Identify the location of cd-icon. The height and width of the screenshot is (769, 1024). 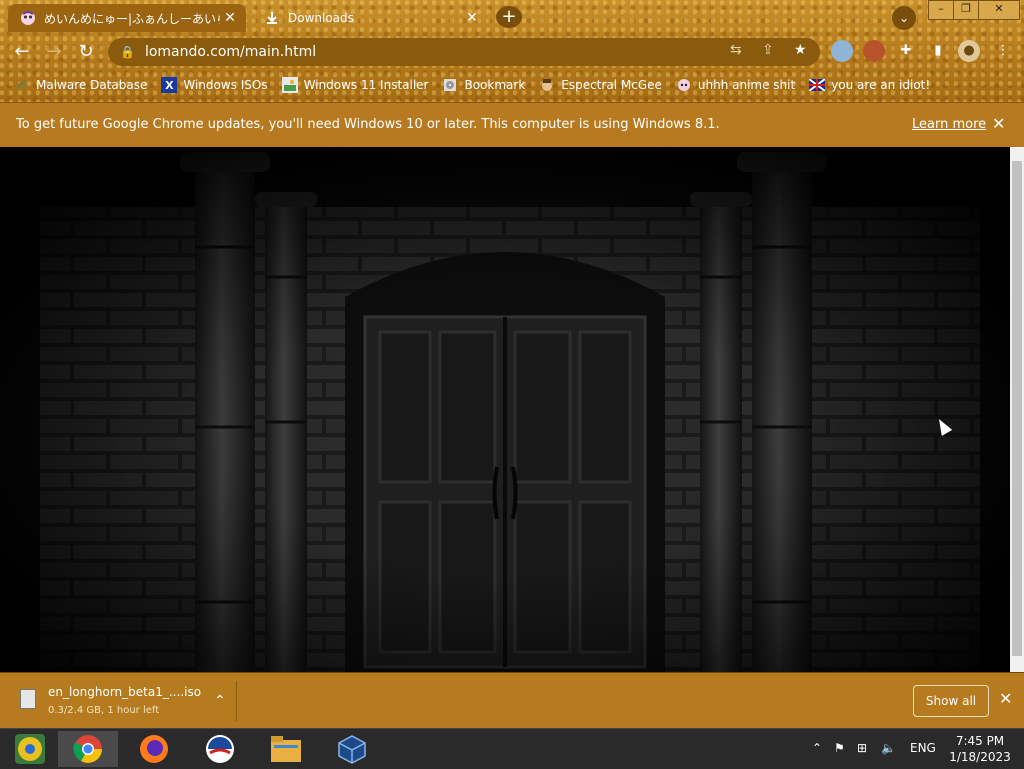
(450, 85).